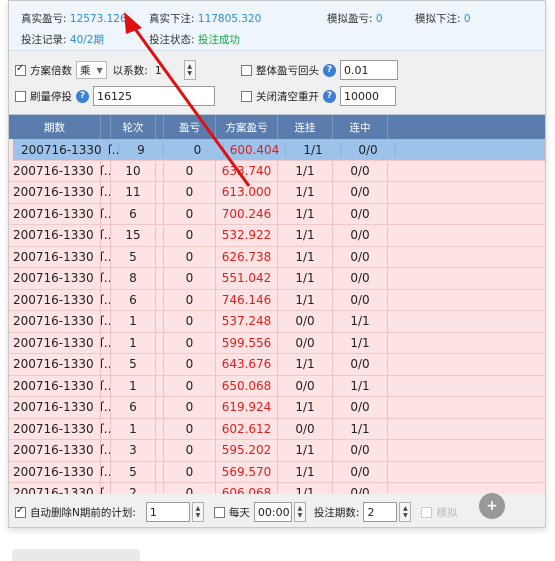  What do you see at coordinates (246, 96) in the screenshot?
I see `close-checkbox` at bounding box center [246, 96].